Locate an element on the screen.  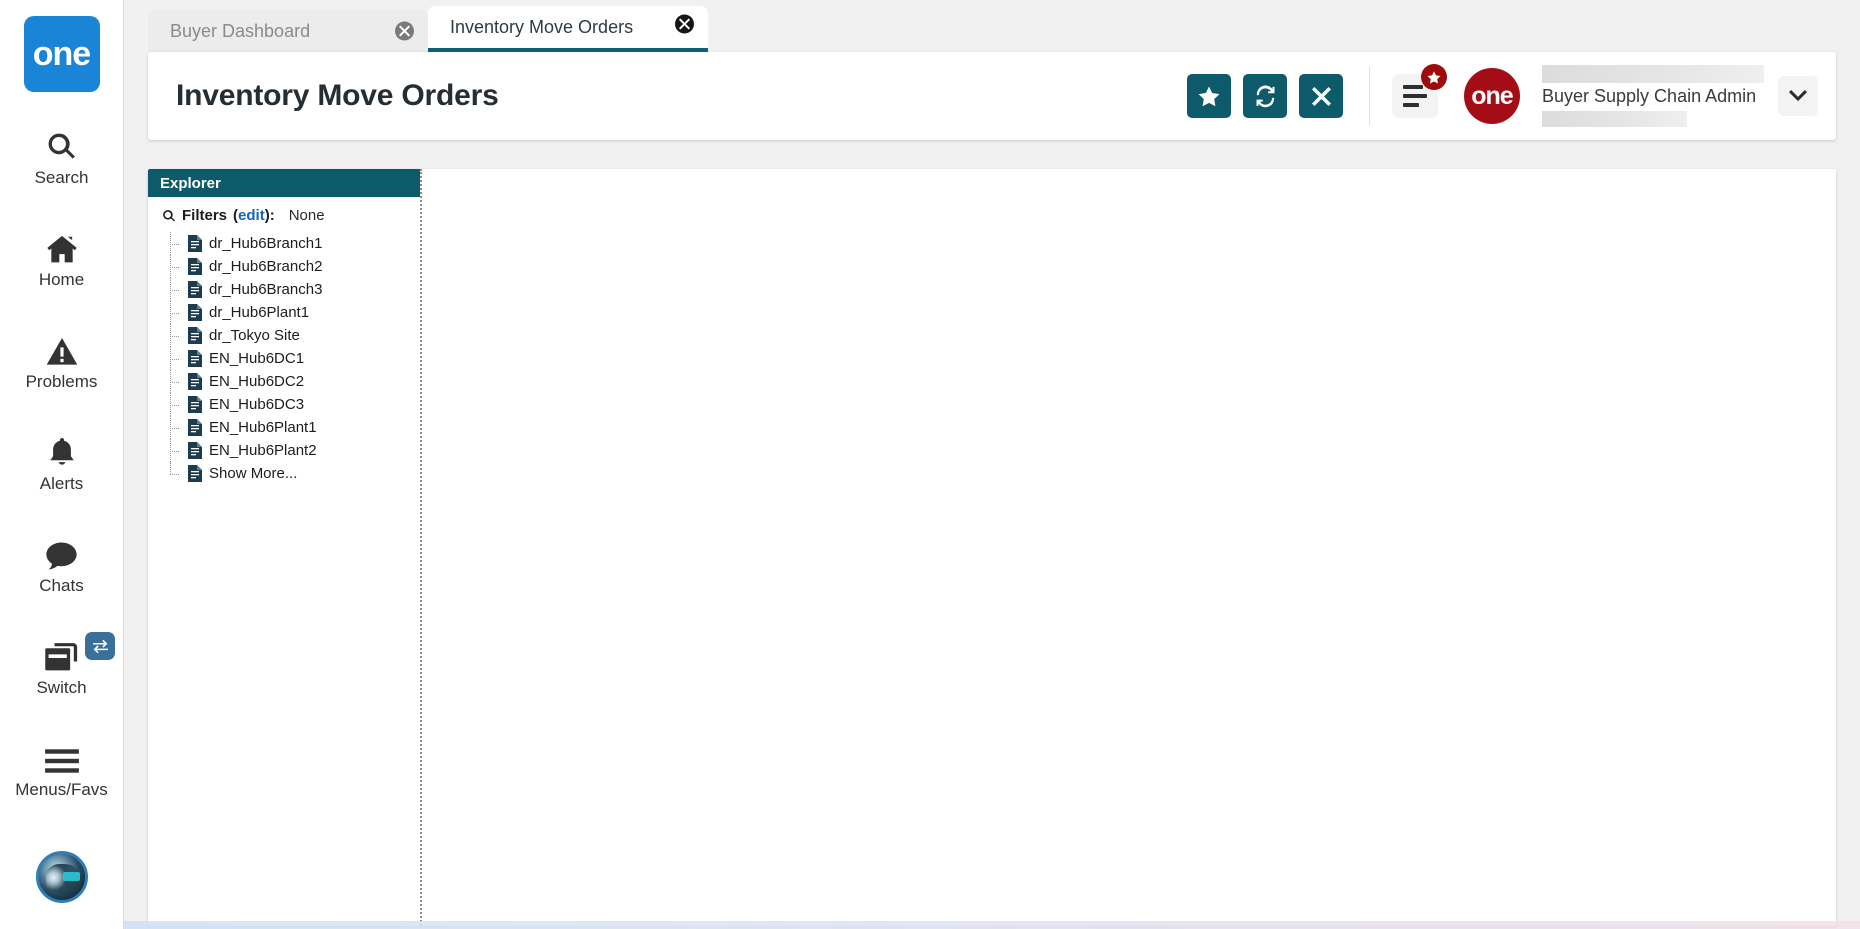
sidebar-item-label: Home is located at coordinates (61, 279).